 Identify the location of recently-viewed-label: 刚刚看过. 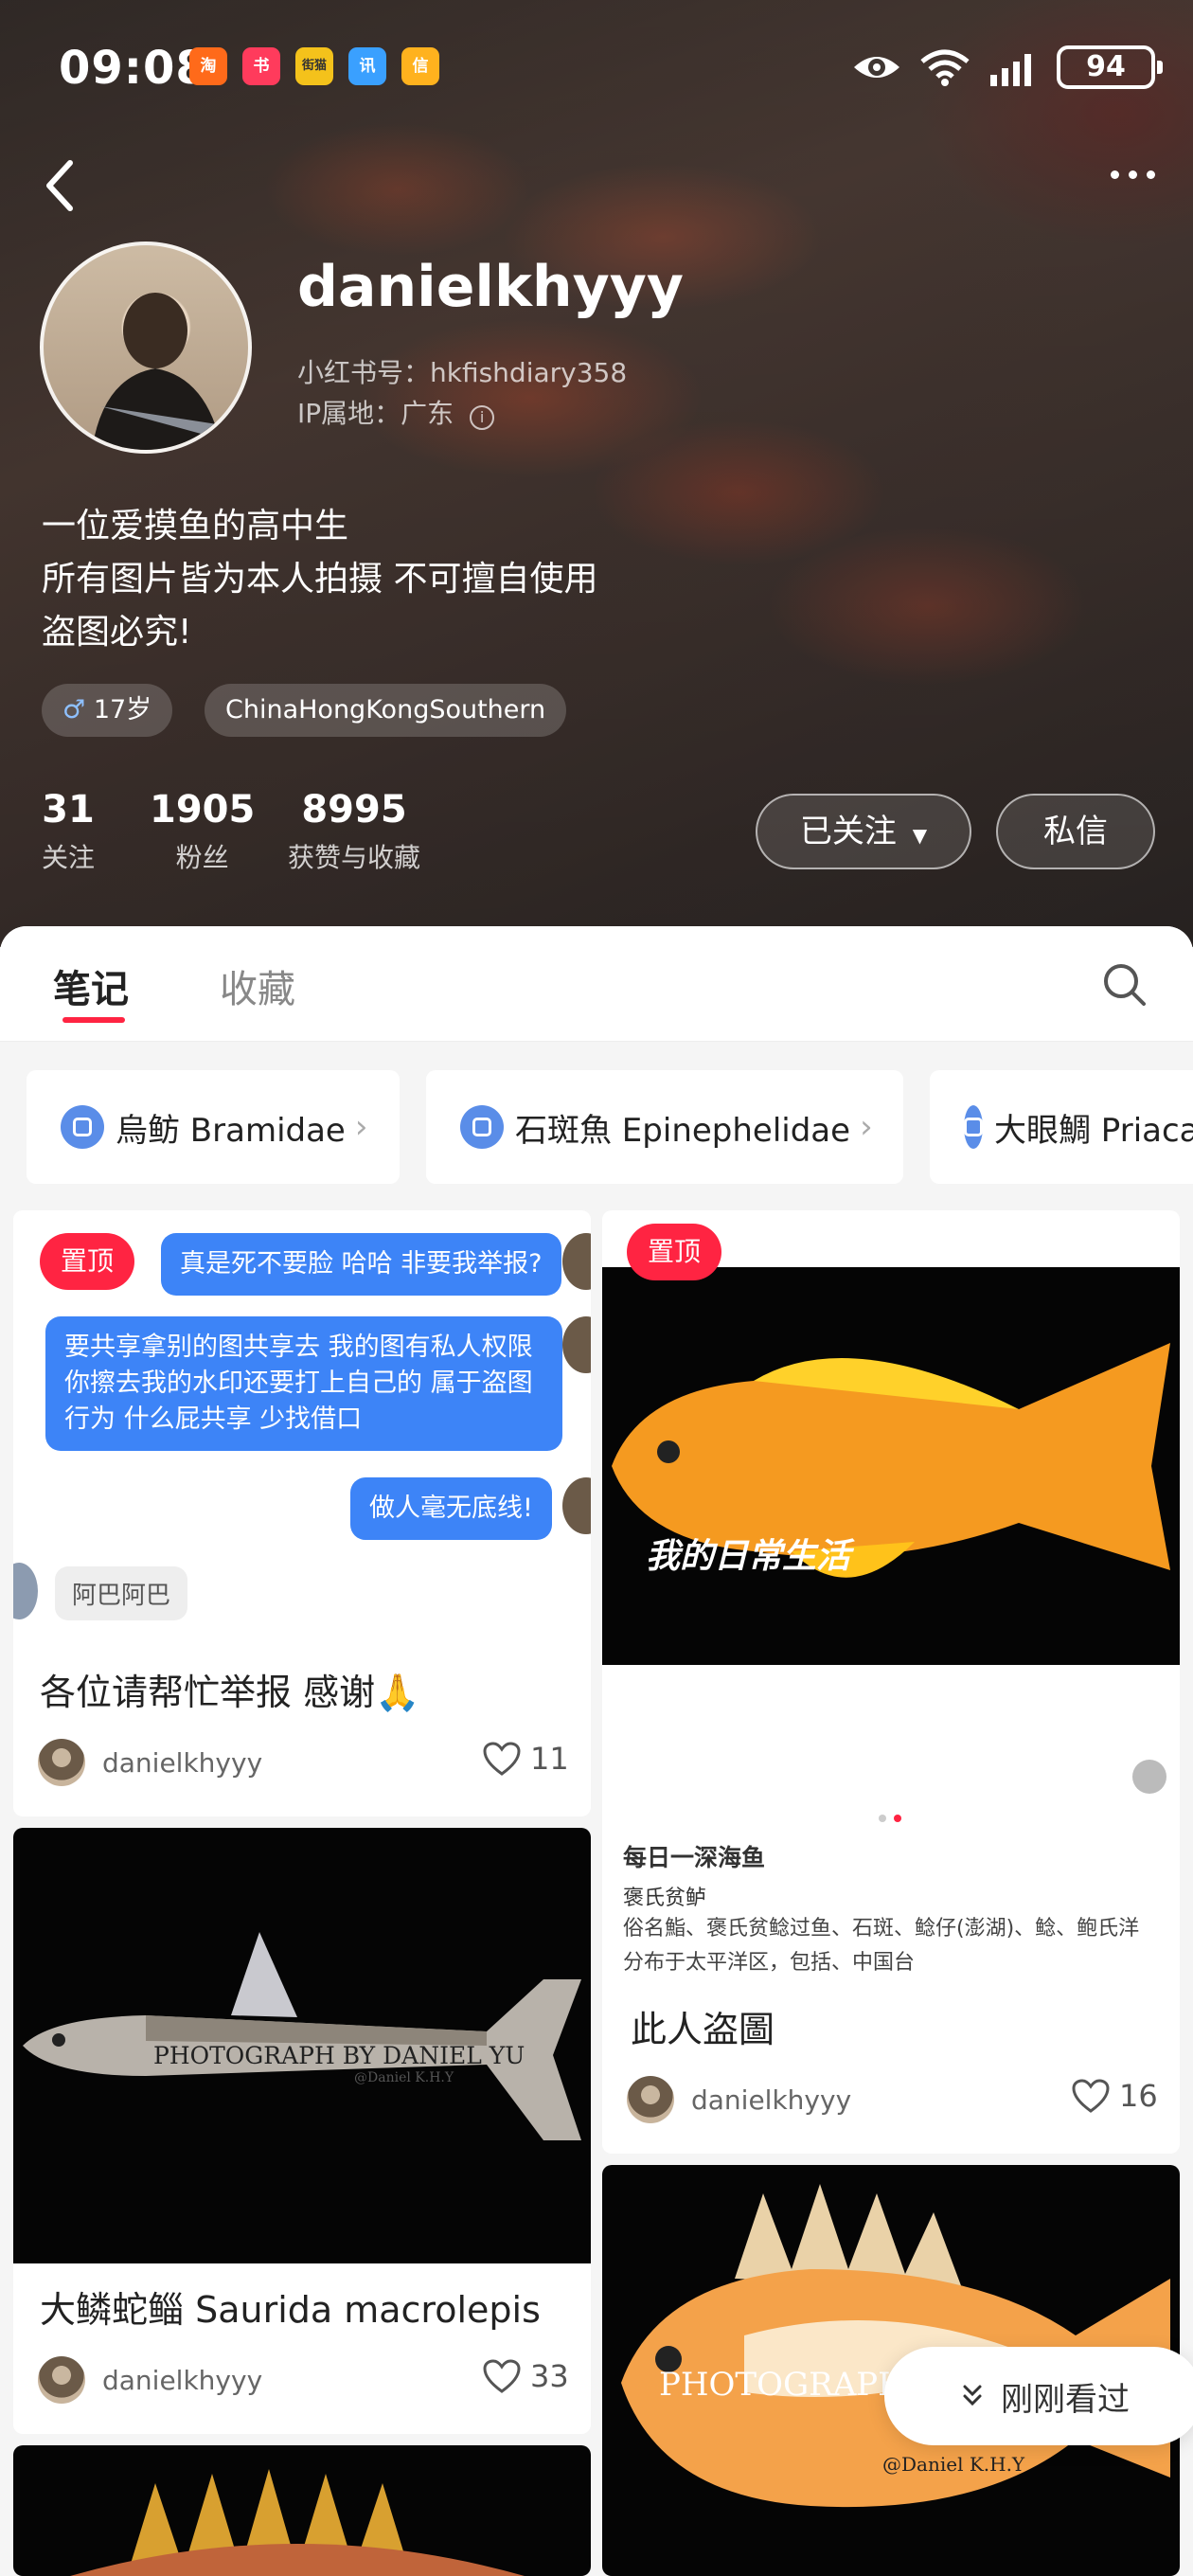
(1065, 2399).